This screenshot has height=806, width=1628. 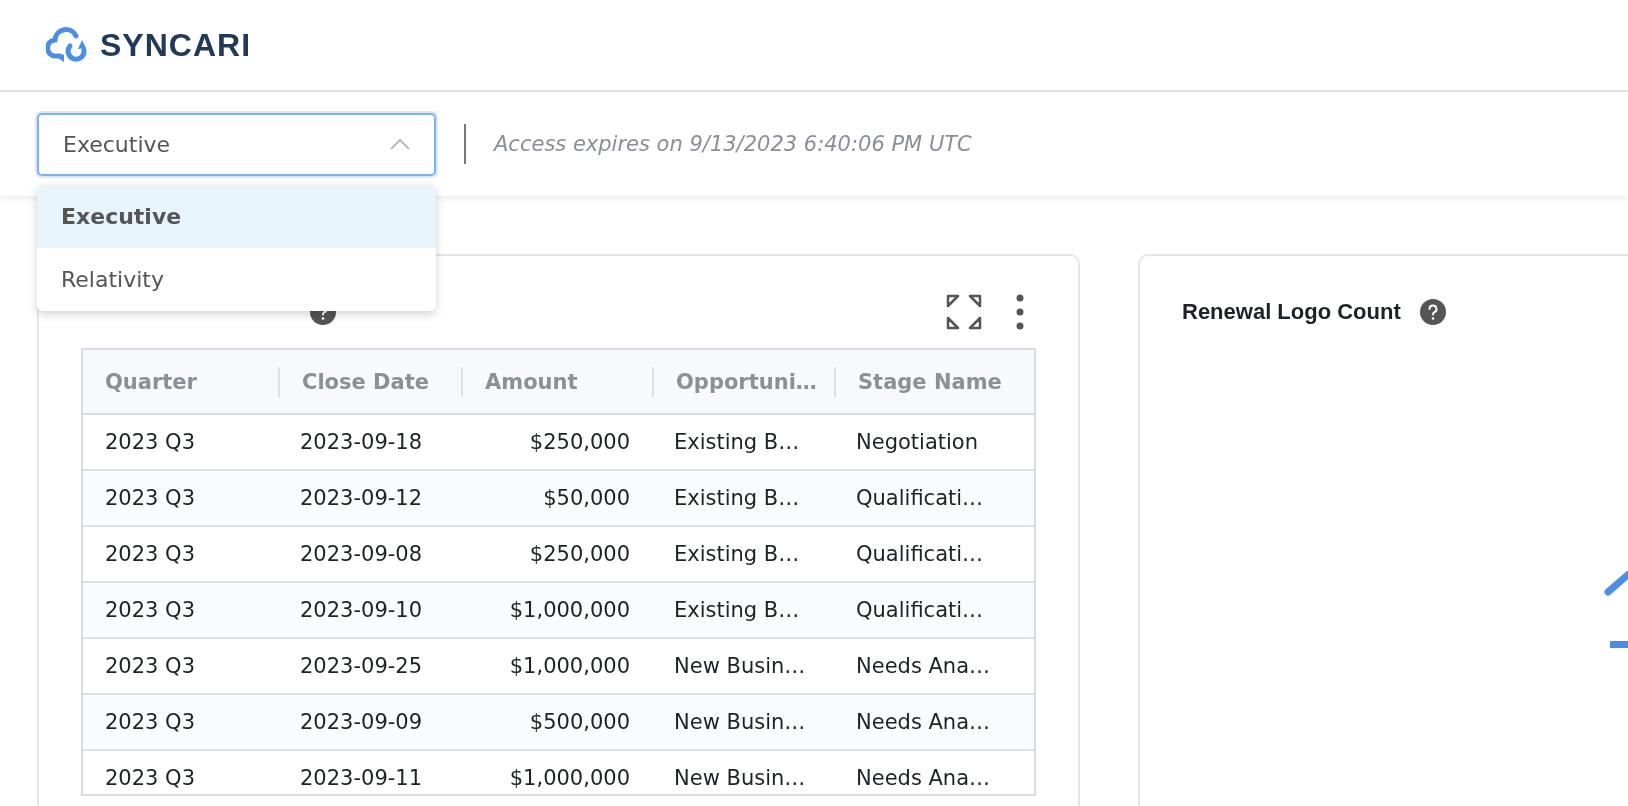 What do you see at coordinates (361, 722) in the screenshot?
I see `table-cell-text: 2023-09-09` at bounding box center [361, 722].